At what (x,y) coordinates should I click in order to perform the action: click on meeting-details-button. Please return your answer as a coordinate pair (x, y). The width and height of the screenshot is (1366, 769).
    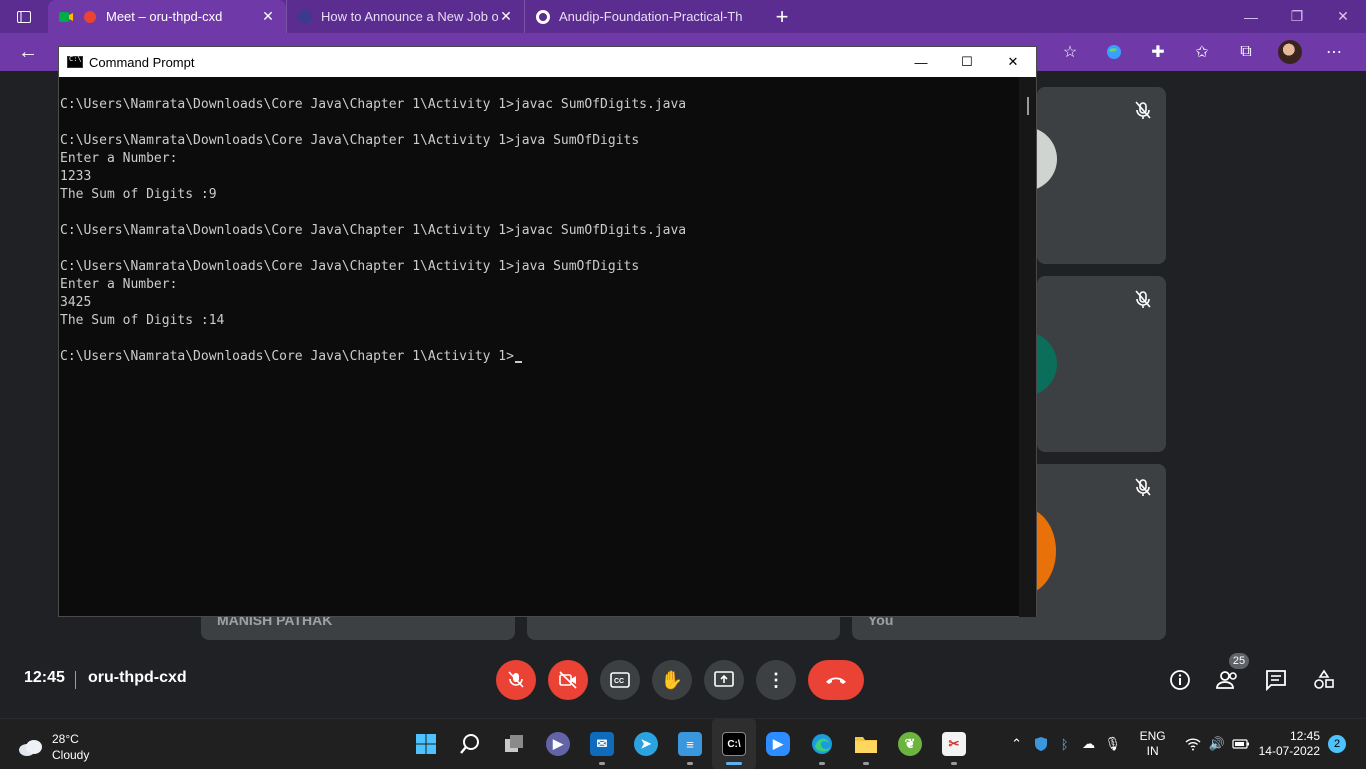
    Looking at the image, I should click on (1180, 680).